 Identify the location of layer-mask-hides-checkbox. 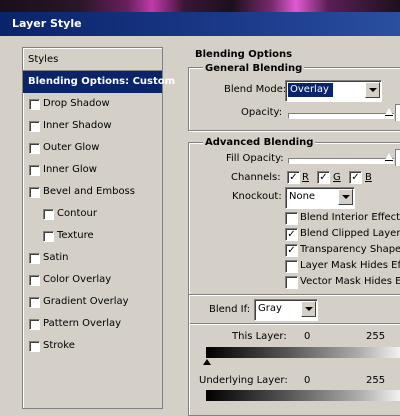
(291, 266).